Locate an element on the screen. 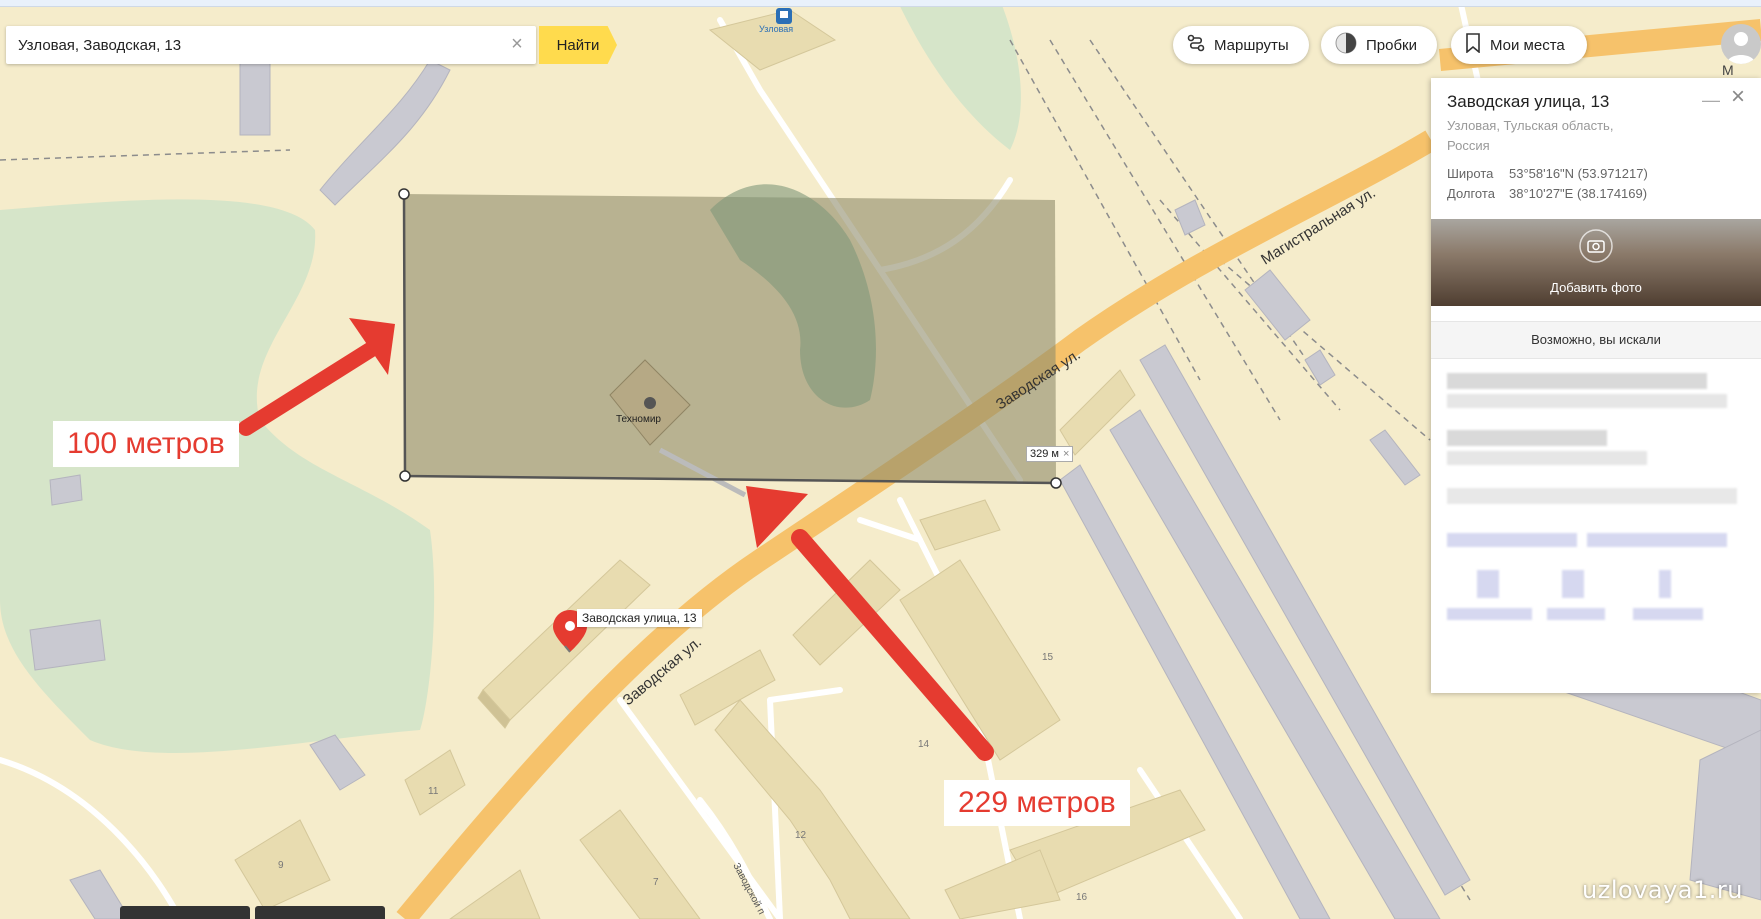 The height and width of the screenshot is (919, 1761). my-places-button: Мои места is located at coordinates (1519, 45).